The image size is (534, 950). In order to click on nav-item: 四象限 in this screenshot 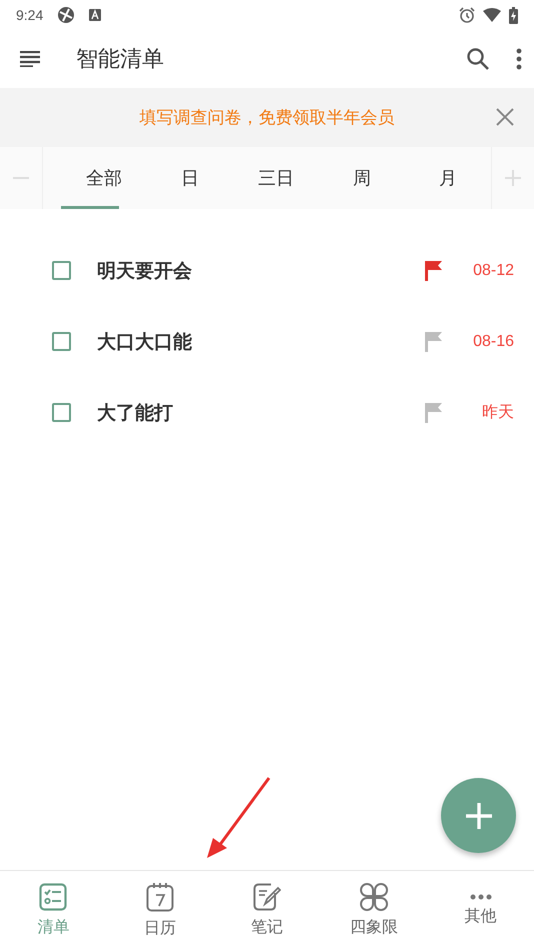, I will do `click(374, 910)`.